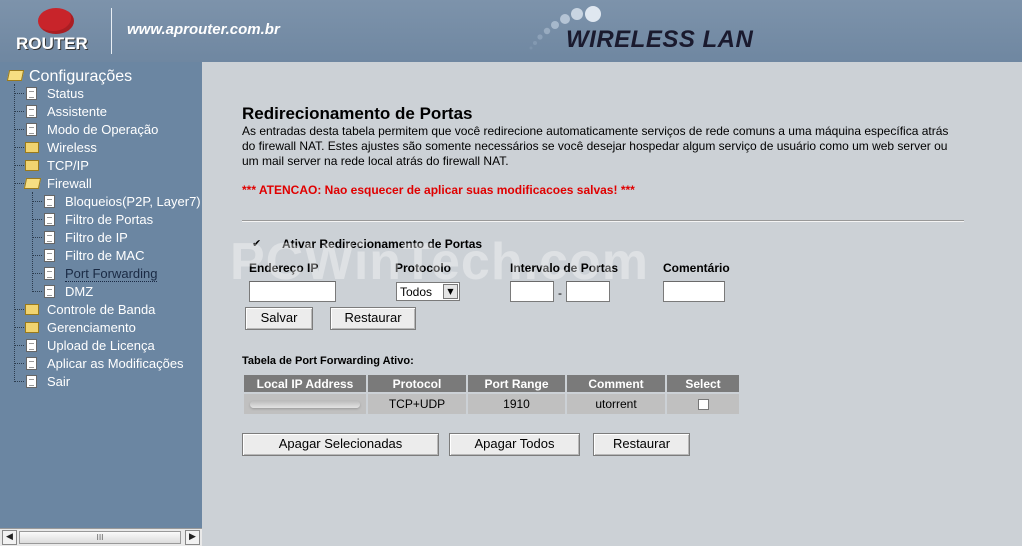  What do you see at coordinates (65, 93) in the screenshot?
I see `sidebar-item-label: Status` at bounding box center [65, 93].